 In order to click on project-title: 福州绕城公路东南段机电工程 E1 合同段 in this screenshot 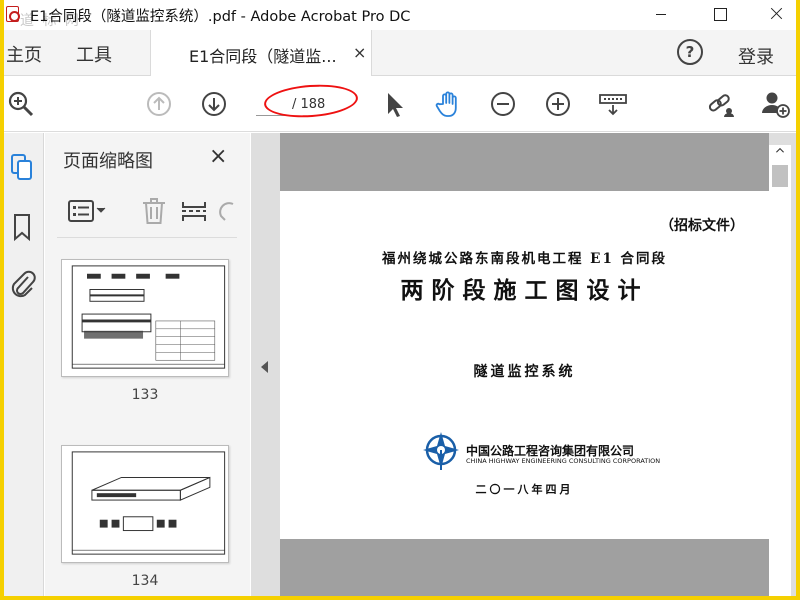, I will do `click(524, 259)`.